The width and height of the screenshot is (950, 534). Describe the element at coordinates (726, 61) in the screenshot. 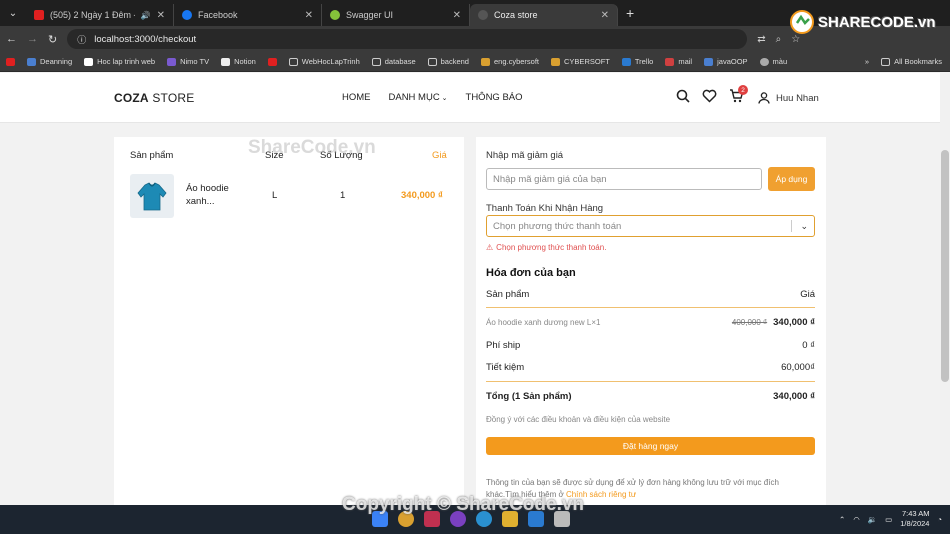

I see `bookmark-item: javaOOP` at that location.